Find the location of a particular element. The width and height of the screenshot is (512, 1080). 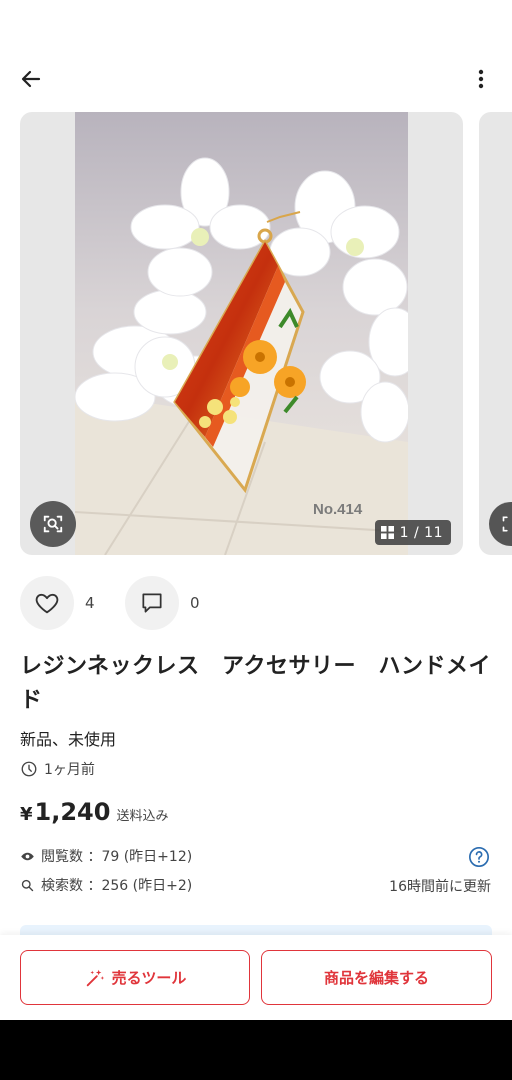

price-value: 1,240 is located at coordinates (72, 812).